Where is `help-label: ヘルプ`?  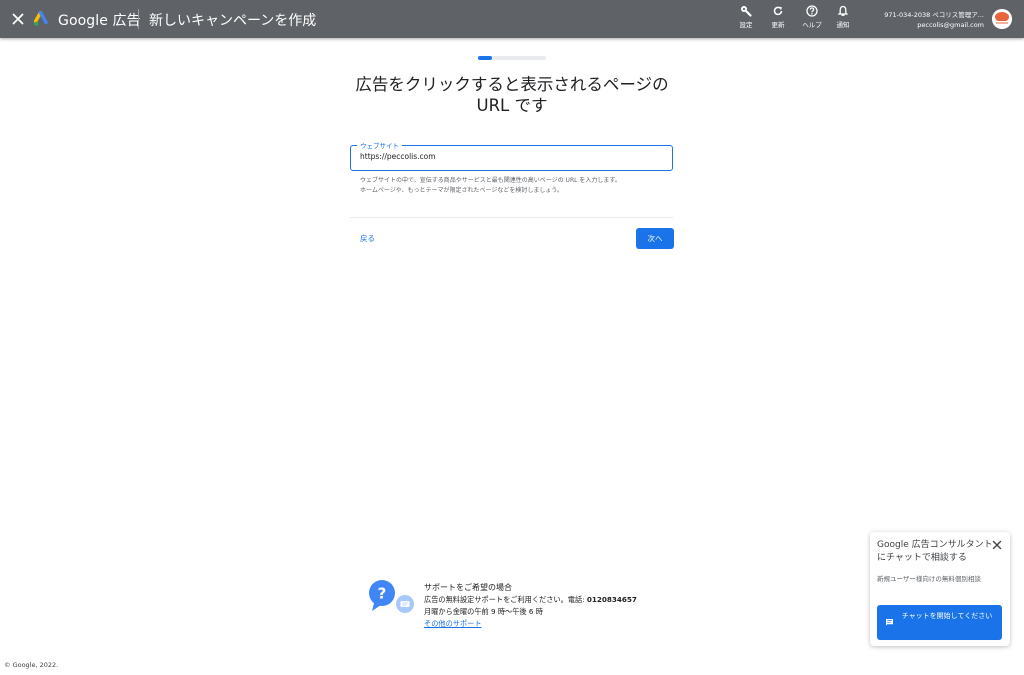 help-label: ヘルプ is located at coordinates (812, 25).